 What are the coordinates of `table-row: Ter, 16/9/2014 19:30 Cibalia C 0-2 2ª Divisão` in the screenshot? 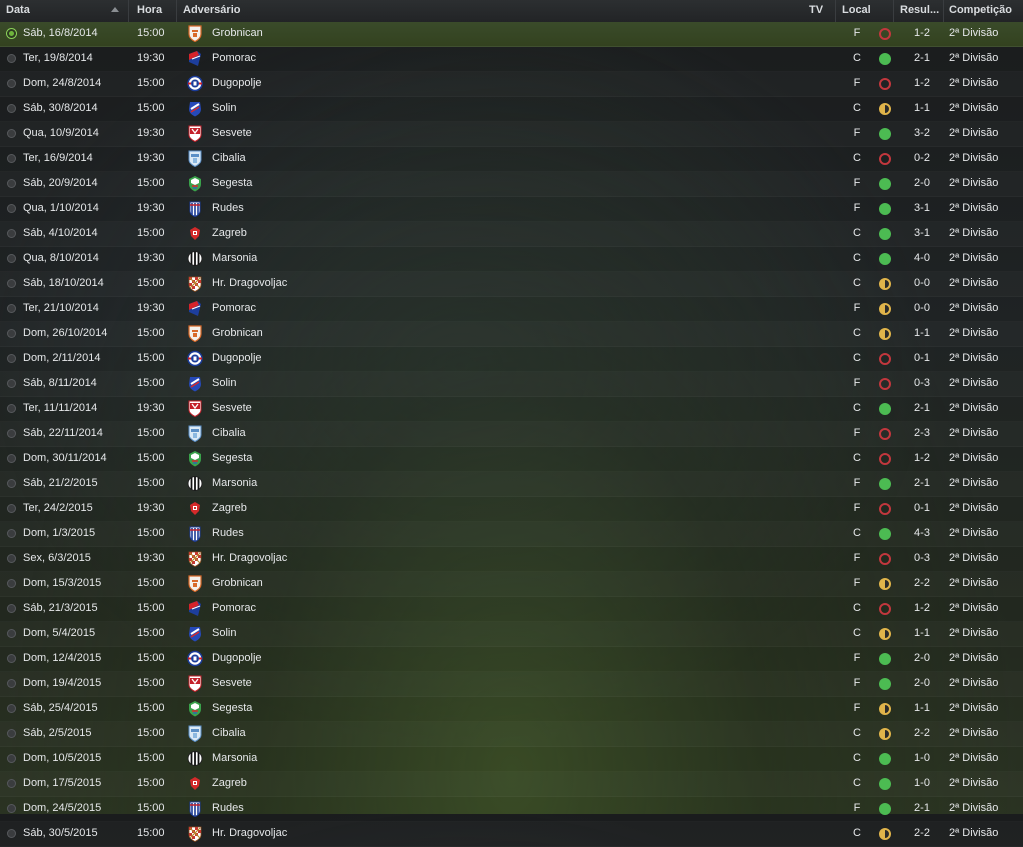 It's located at (511, 159).